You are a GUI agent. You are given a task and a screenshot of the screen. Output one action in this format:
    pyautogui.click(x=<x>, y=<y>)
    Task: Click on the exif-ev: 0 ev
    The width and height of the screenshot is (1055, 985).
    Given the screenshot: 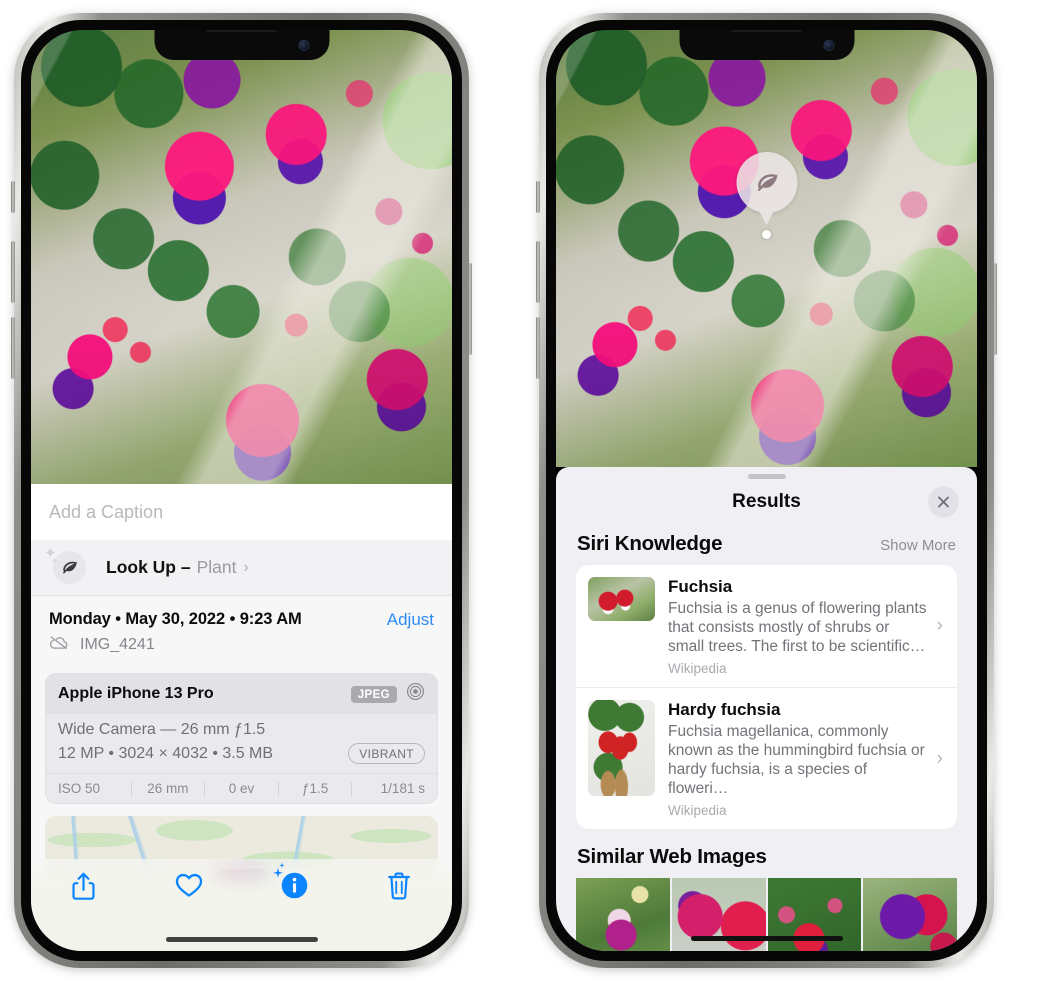 What is the action you would take?
    pyautogui.click(x=241, y=788)
    